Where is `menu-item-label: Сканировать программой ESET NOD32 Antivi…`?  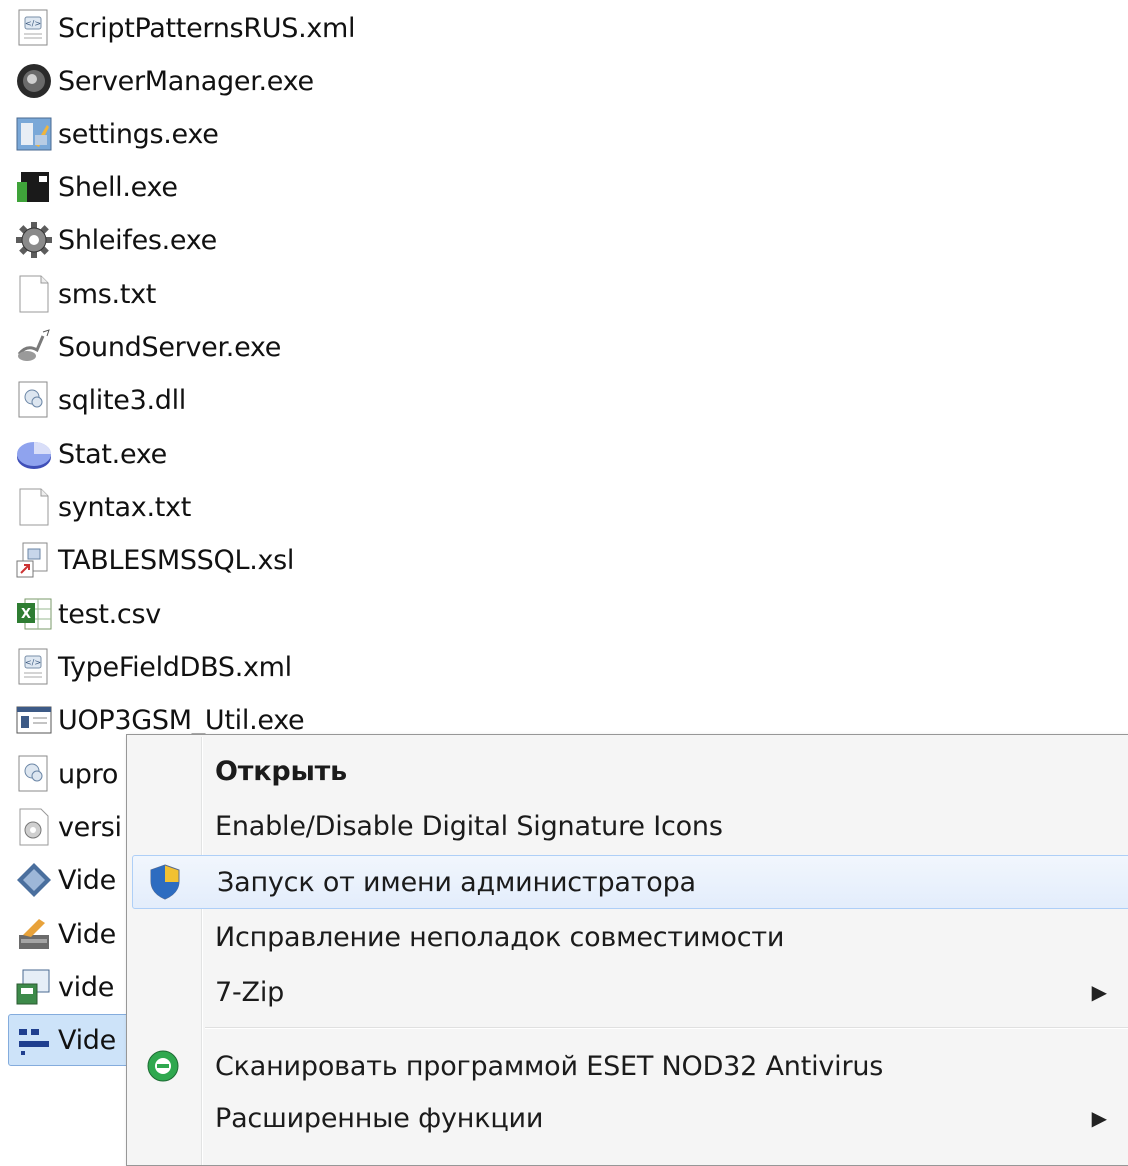 menu-item-label: Сканировать программой ESET NOD32 Antivi… is located at coordinates (549, 1066).